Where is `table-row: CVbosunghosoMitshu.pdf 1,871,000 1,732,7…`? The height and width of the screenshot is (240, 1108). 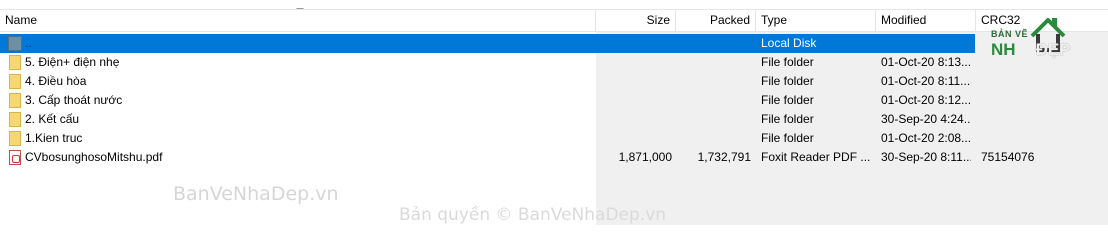 table-row: CVbosunghosoMitshu.pdf 1,871,000 1,732,7… is located at coordinates (517, 157).